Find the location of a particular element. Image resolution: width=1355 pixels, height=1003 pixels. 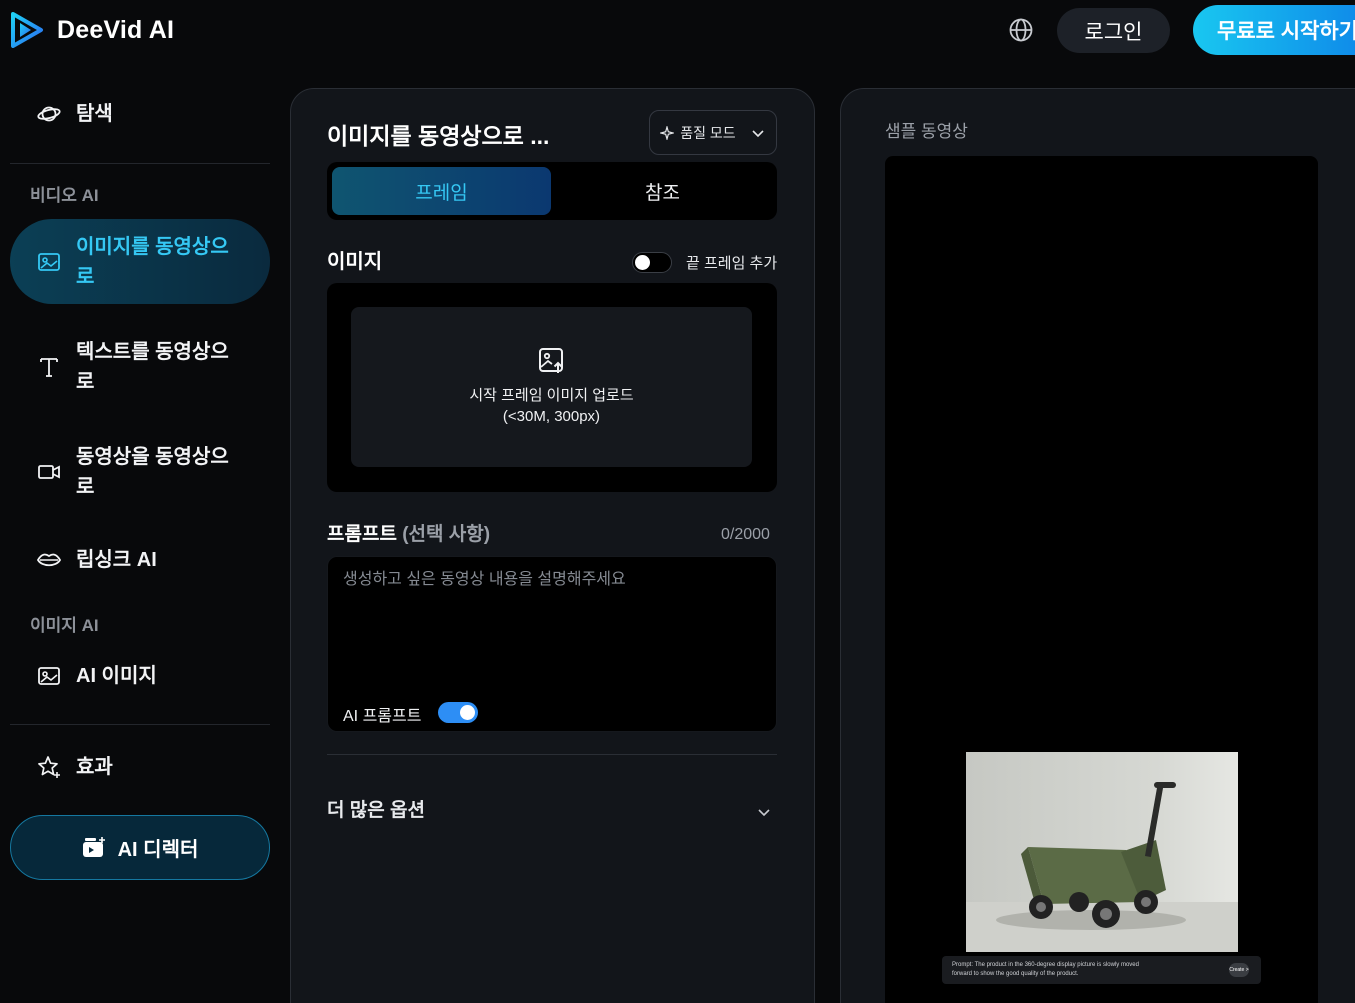

quality-mode-dropdown: 품질 모드 is located at coordinates (713, 132).